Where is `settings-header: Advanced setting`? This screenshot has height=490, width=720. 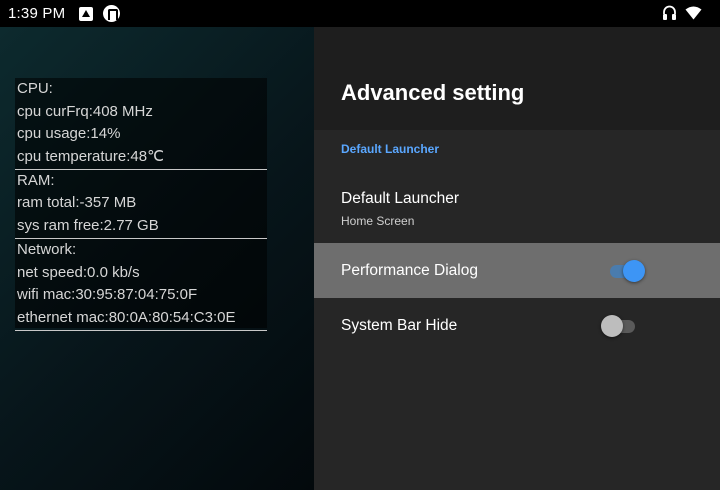
settings-header: Advanced setting is located at coordinates (517, 78).